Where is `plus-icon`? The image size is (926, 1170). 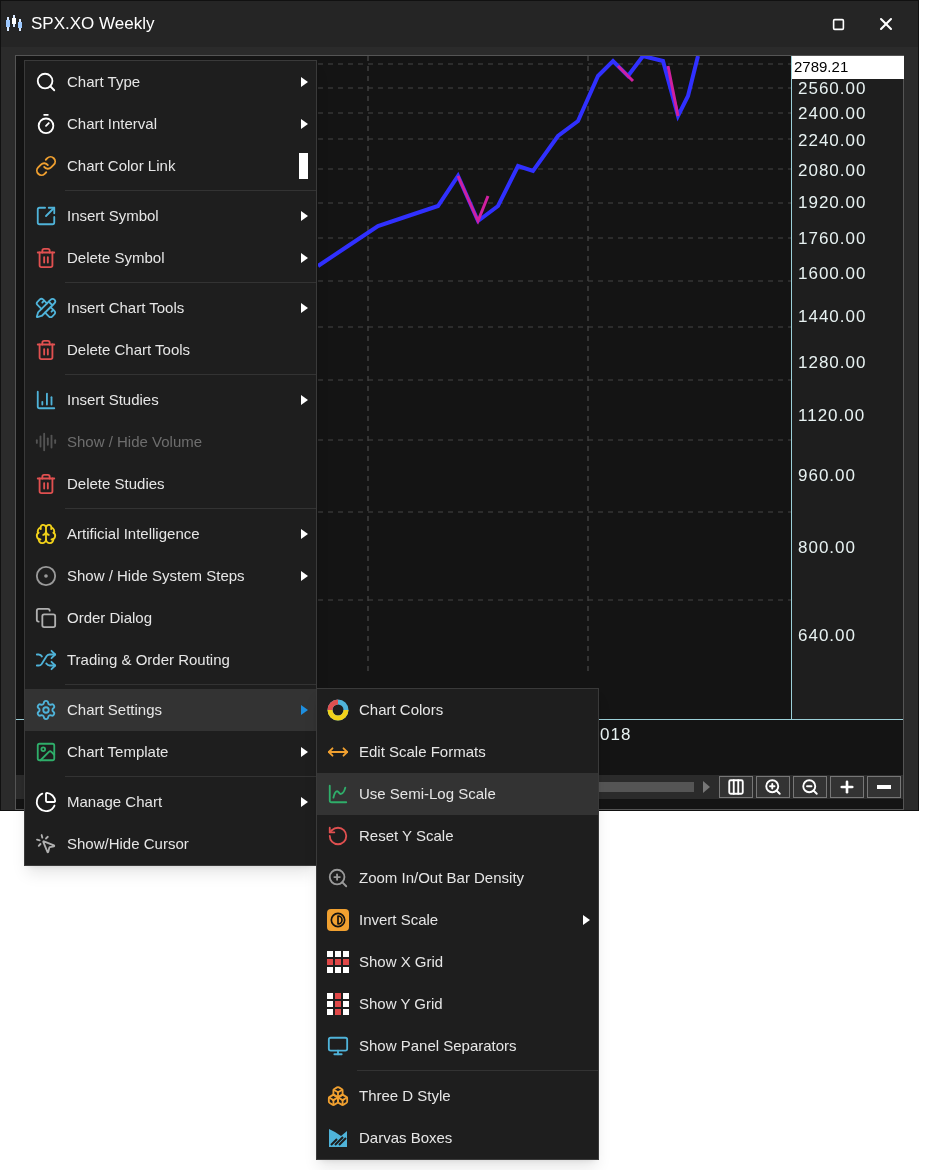 plus-icon is located at coordinates (847, 787).